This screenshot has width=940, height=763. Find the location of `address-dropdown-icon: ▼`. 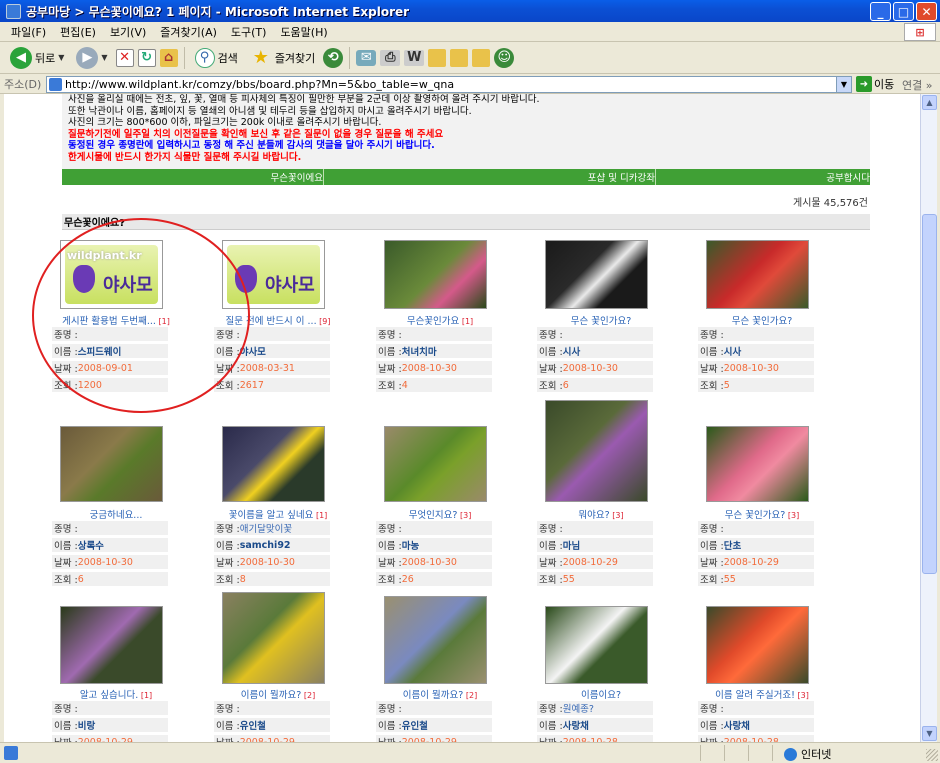

address-dropdown-icon: ▼ is located at coordinates (843, 84).